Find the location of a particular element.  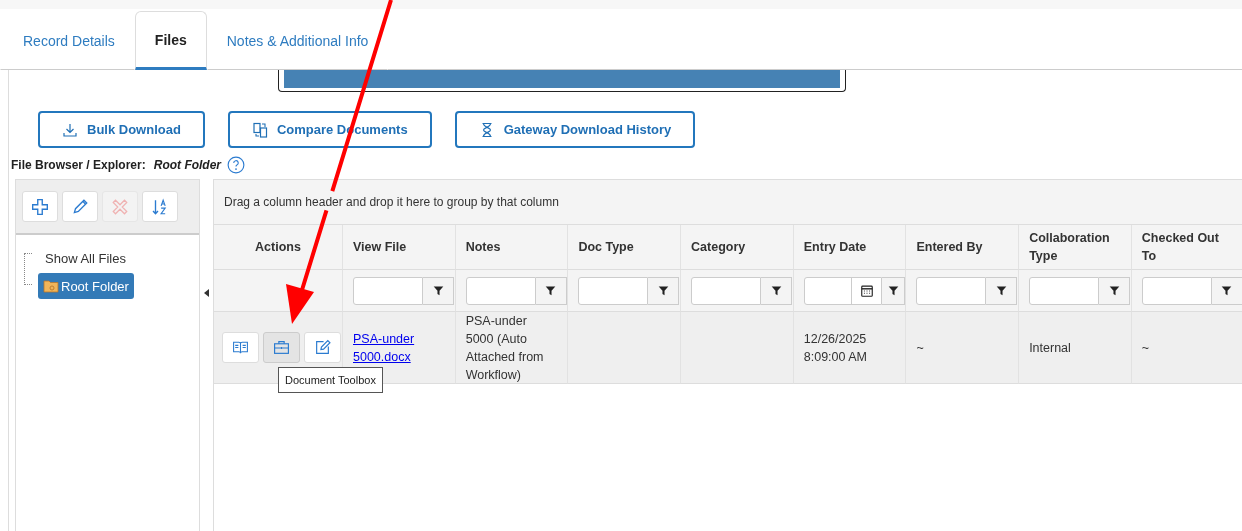

column-header: Entered By is located at coordinates (963, 247).